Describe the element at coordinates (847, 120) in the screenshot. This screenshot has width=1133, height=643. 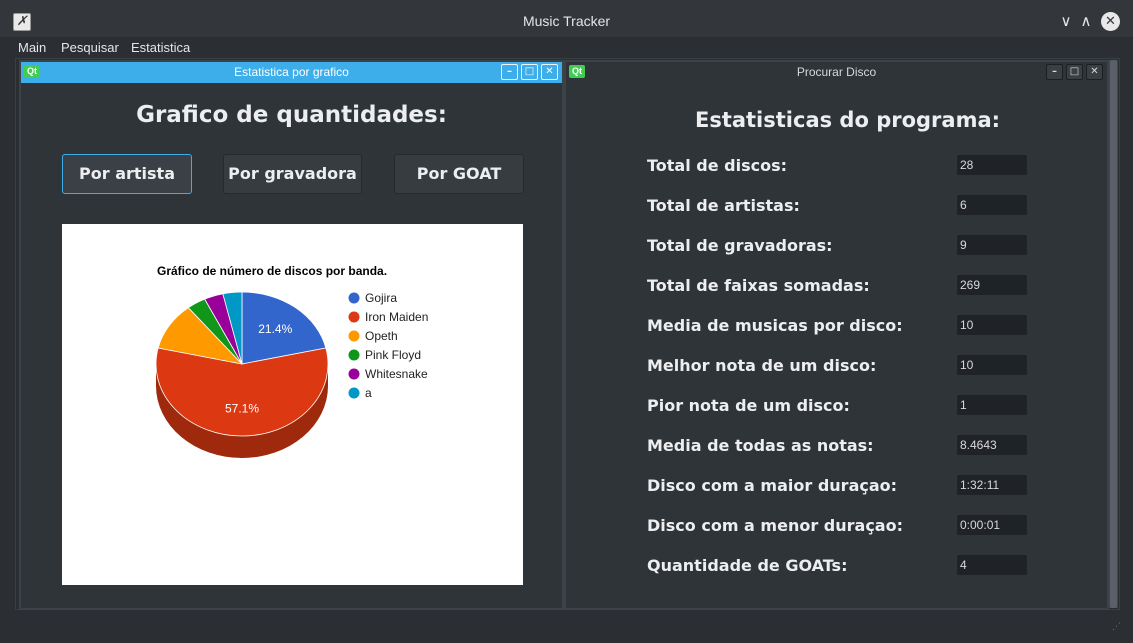
I see `stats-heading: Estatisticas do programa:` at that location.